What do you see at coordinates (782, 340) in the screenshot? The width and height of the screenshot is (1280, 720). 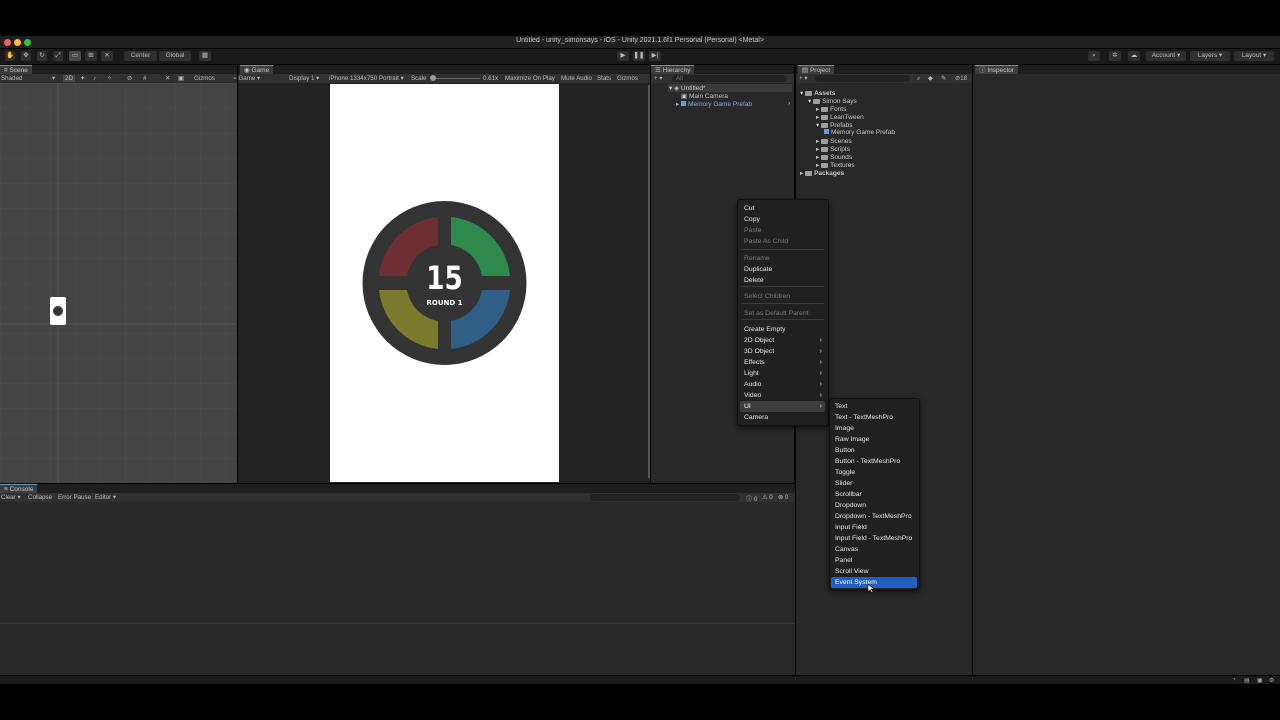 I see `context-menu-item: 2D Object ›` at bounding box center [782, 340].